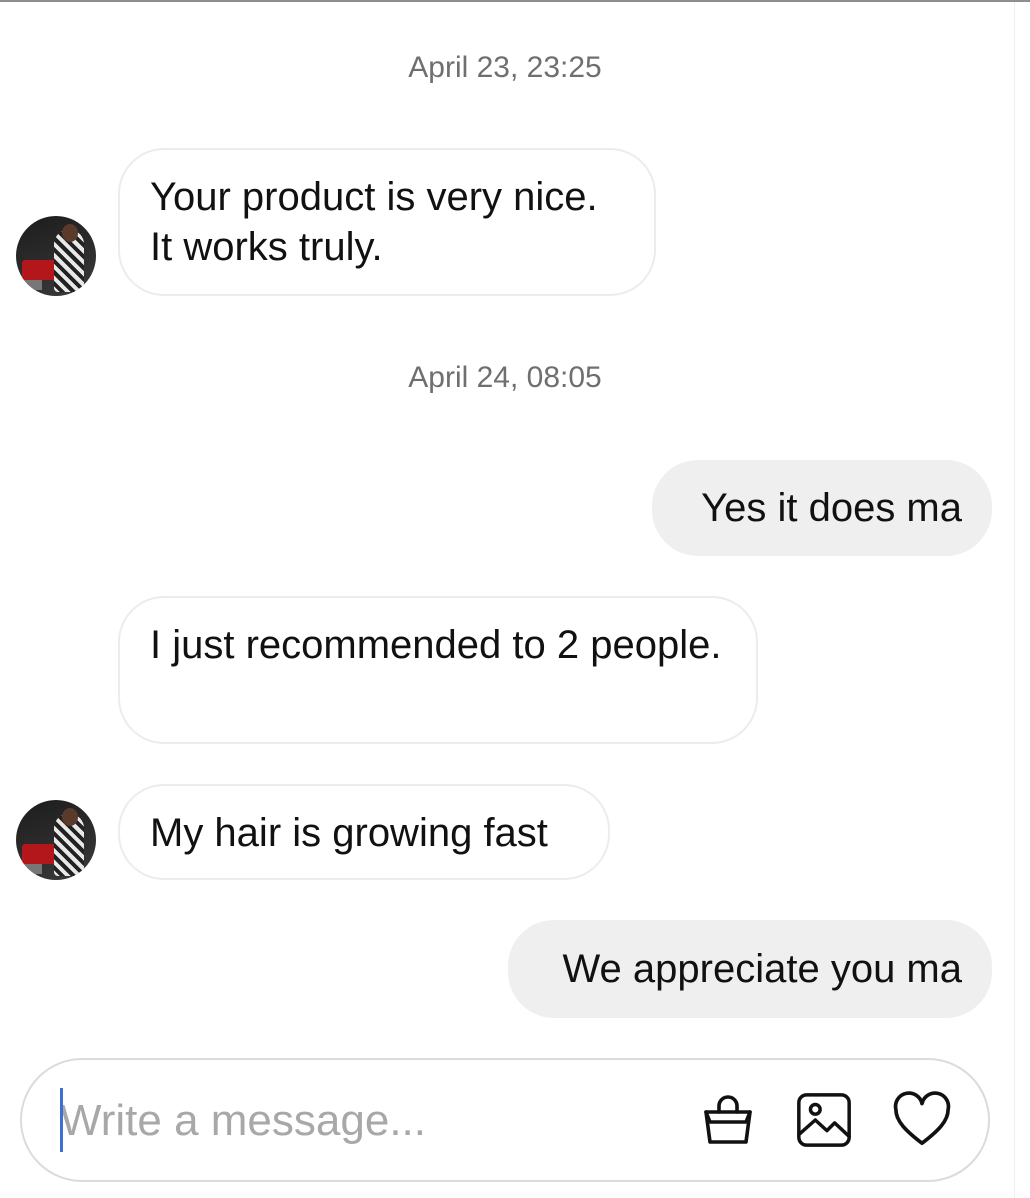 The height and width of the screenshot is (1198, 1030). Describe the element at coordinates (824, 1120) in the screenshot. I see `image-icon` at that location.